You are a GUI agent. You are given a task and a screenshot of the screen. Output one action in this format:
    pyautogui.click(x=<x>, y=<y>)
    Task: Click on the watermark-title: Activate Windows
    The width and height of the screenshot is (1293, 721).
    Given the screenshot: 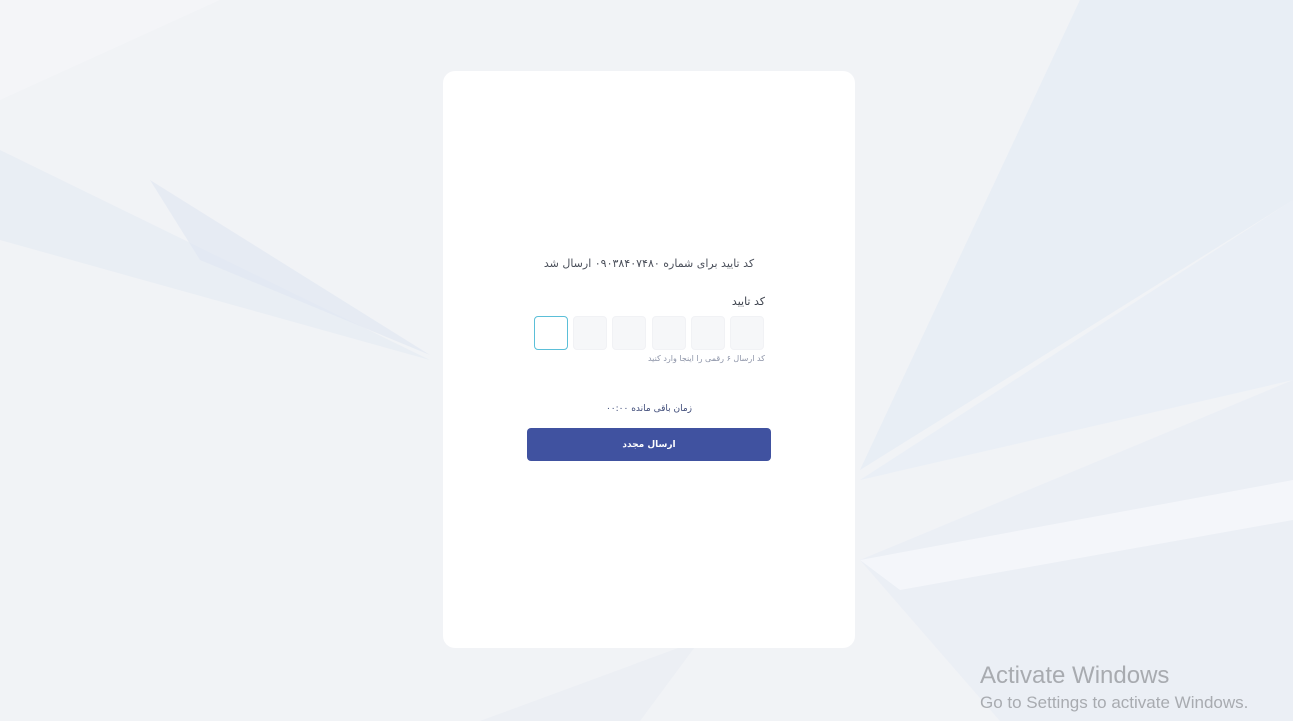 What is the action you would take?
    pyautogui.click(x=1075, y=675)
    